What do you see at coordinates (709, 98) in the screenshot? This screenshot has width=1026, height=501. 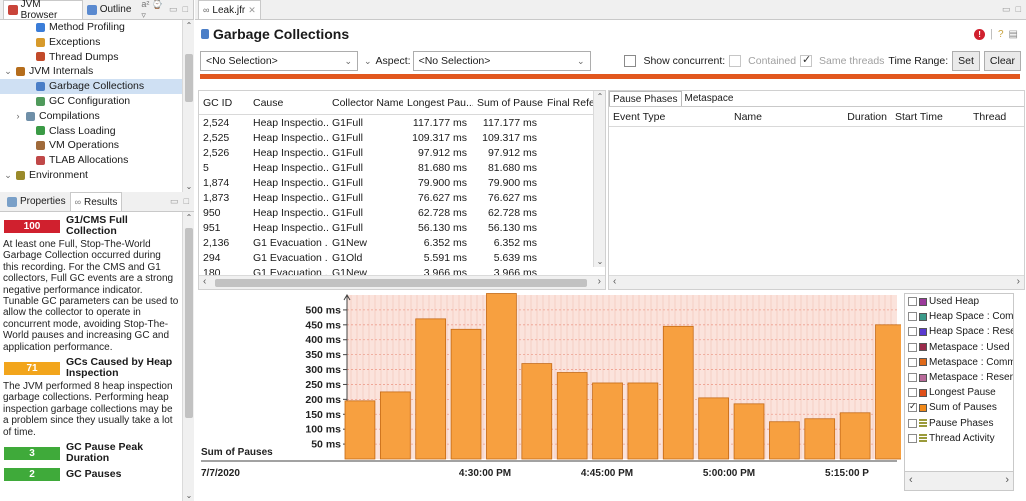 I see `tab-metaspace: Metaspace` at bounding box center [709, 98].